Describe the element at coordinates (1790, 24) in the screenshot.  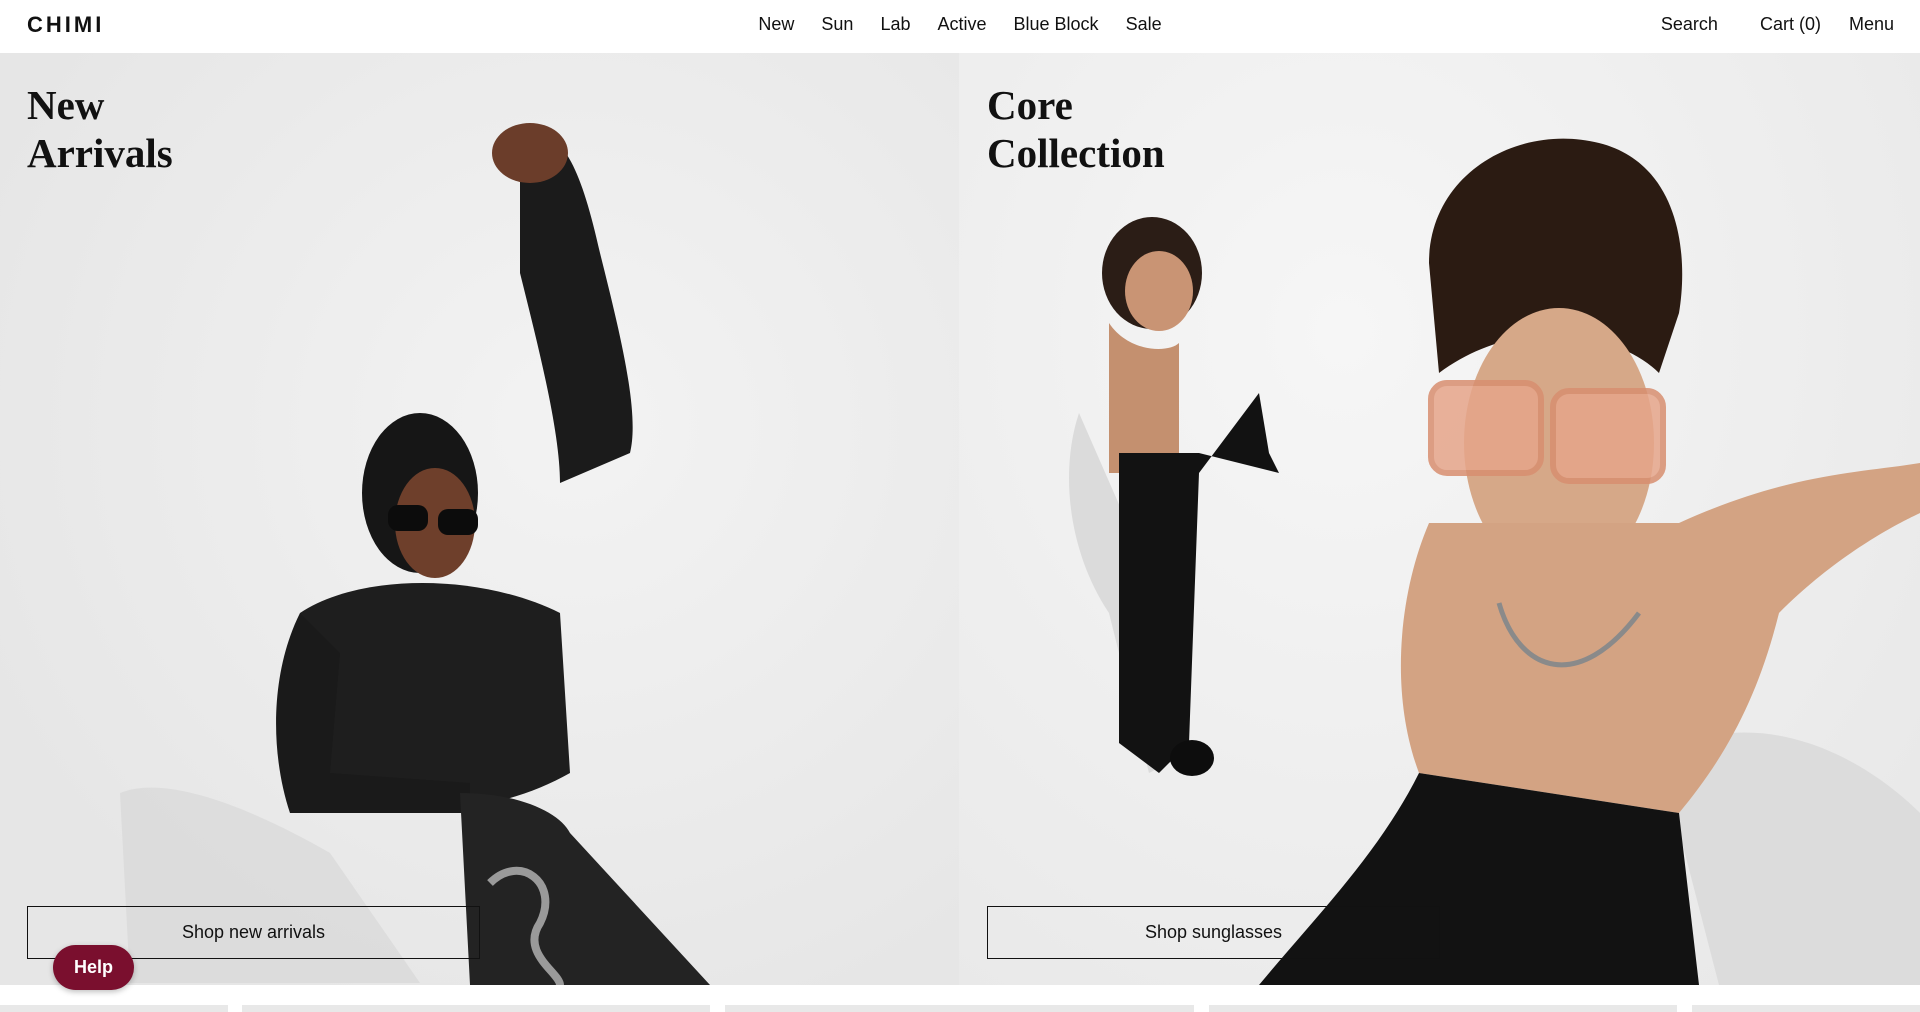
I see `cart-link: Cart (0)` at that location.